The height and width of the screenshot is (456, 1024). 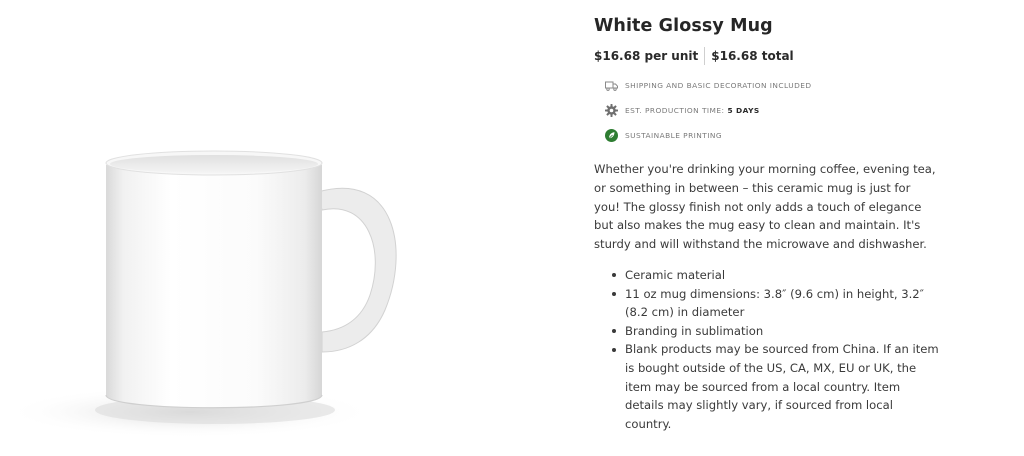 I want to click on price-row: $16.68 per unit $16.68 total, so click(x=774, y=56).